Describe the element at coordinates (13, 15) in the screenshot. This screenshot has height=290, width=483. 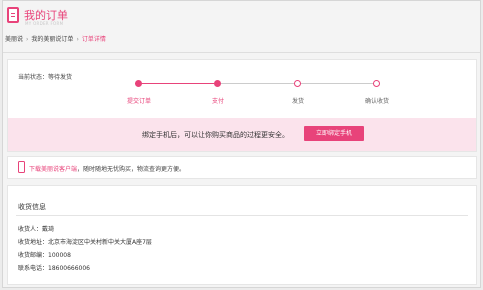
I see `order-document-icon` at that location.